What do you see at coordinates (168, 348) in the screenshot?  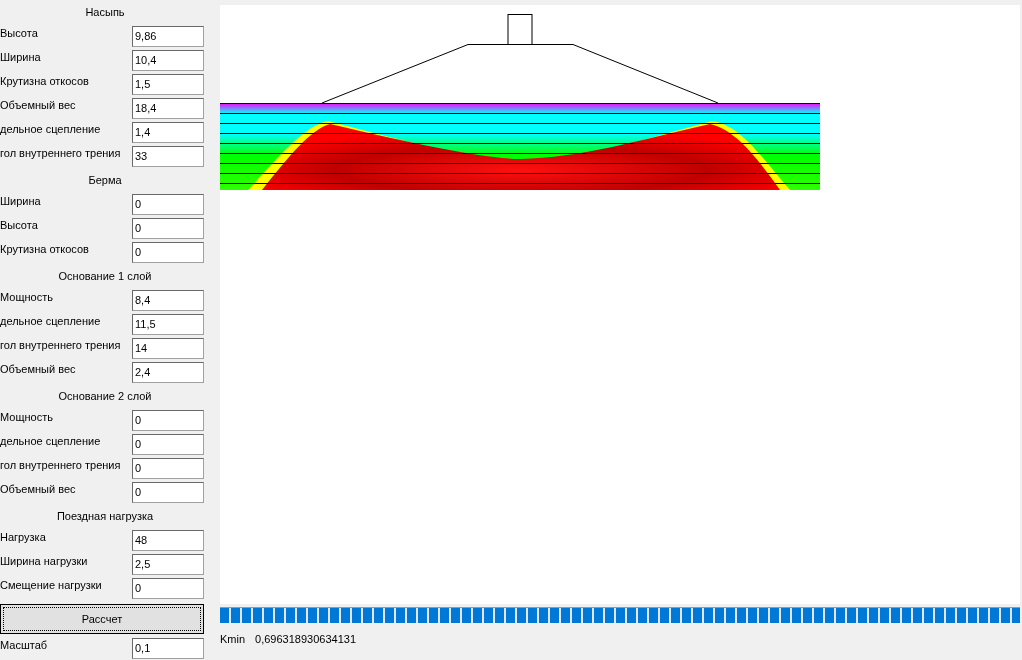 I see `input-field: 14` at bounding box center [168, 348].